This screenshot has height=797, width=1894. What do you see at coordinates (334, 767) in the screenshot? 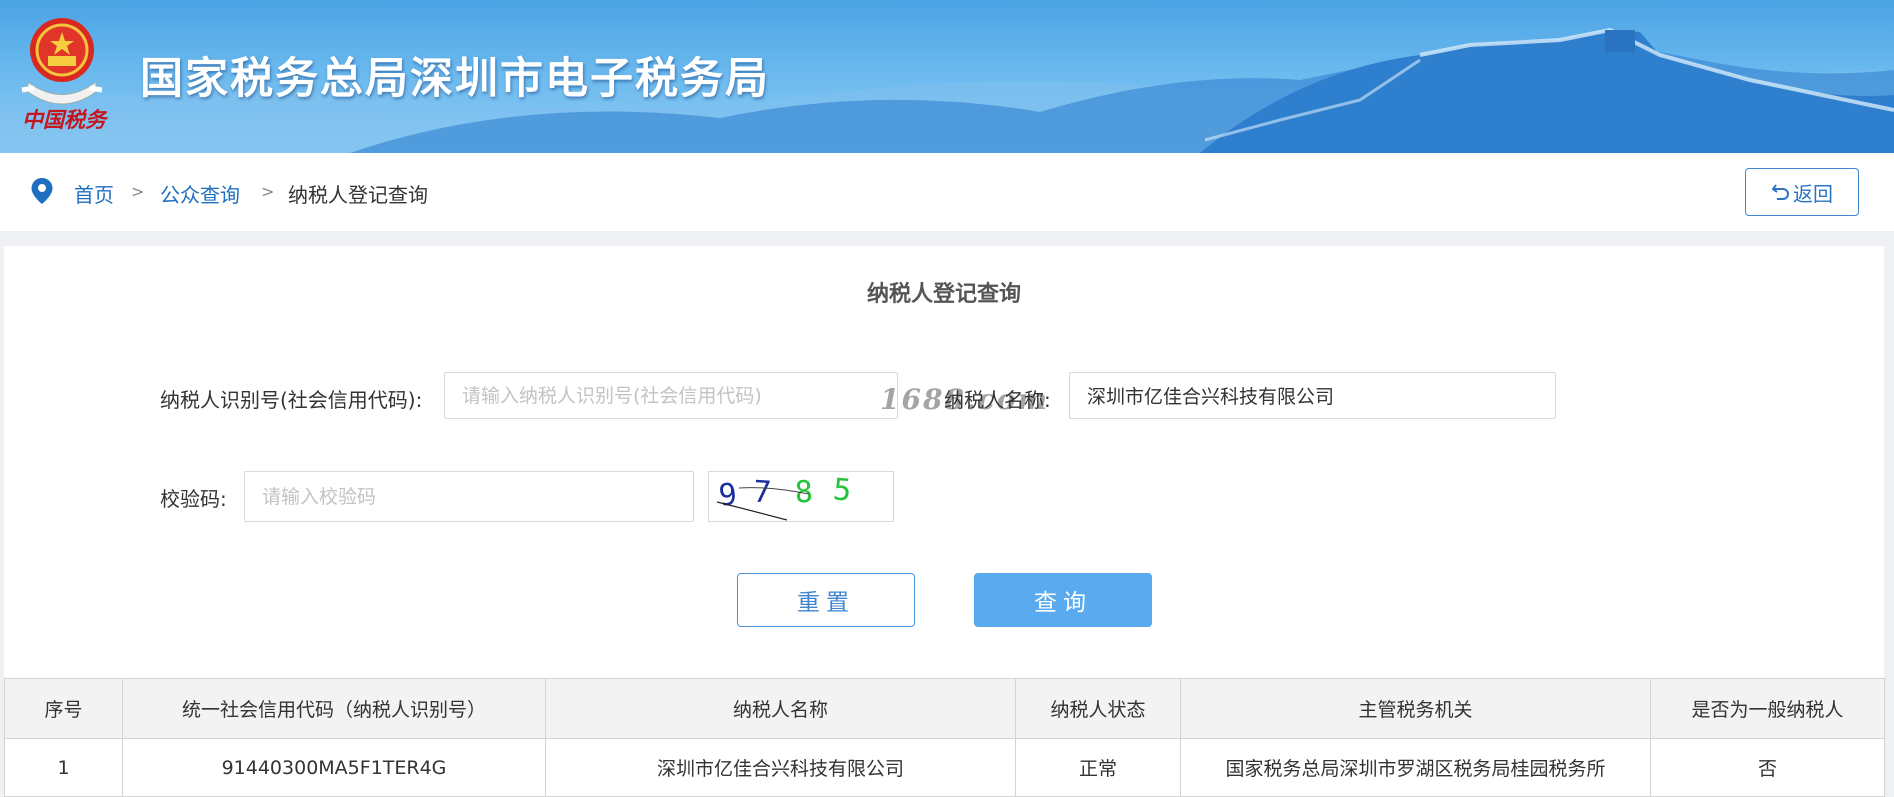
I see `cell-credit-code: 91440300MA5F1TER4G` at bounding box center [334, 767].